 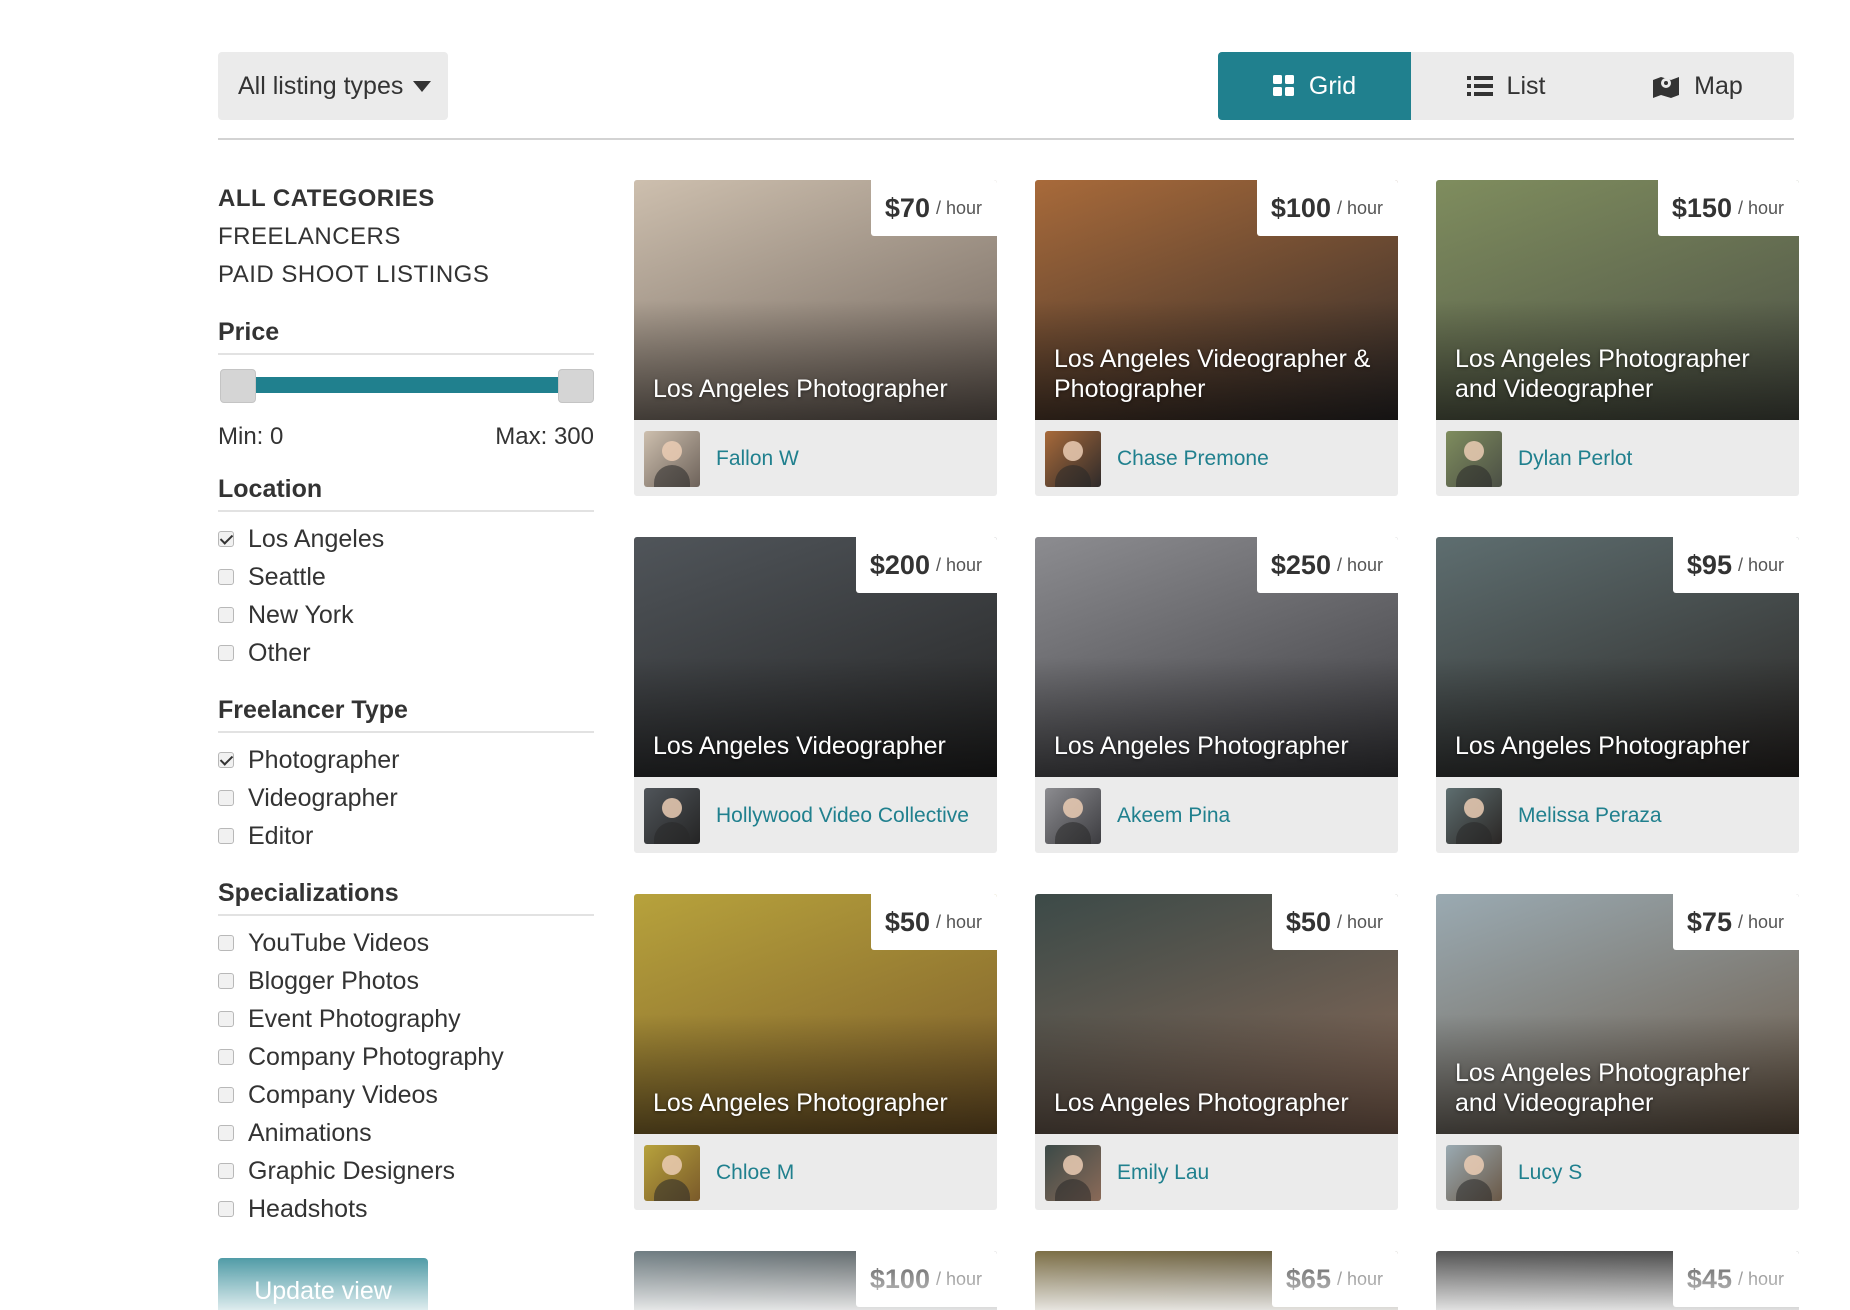 I want to click on map-view-label: Map, so click(x=1718, y=85).